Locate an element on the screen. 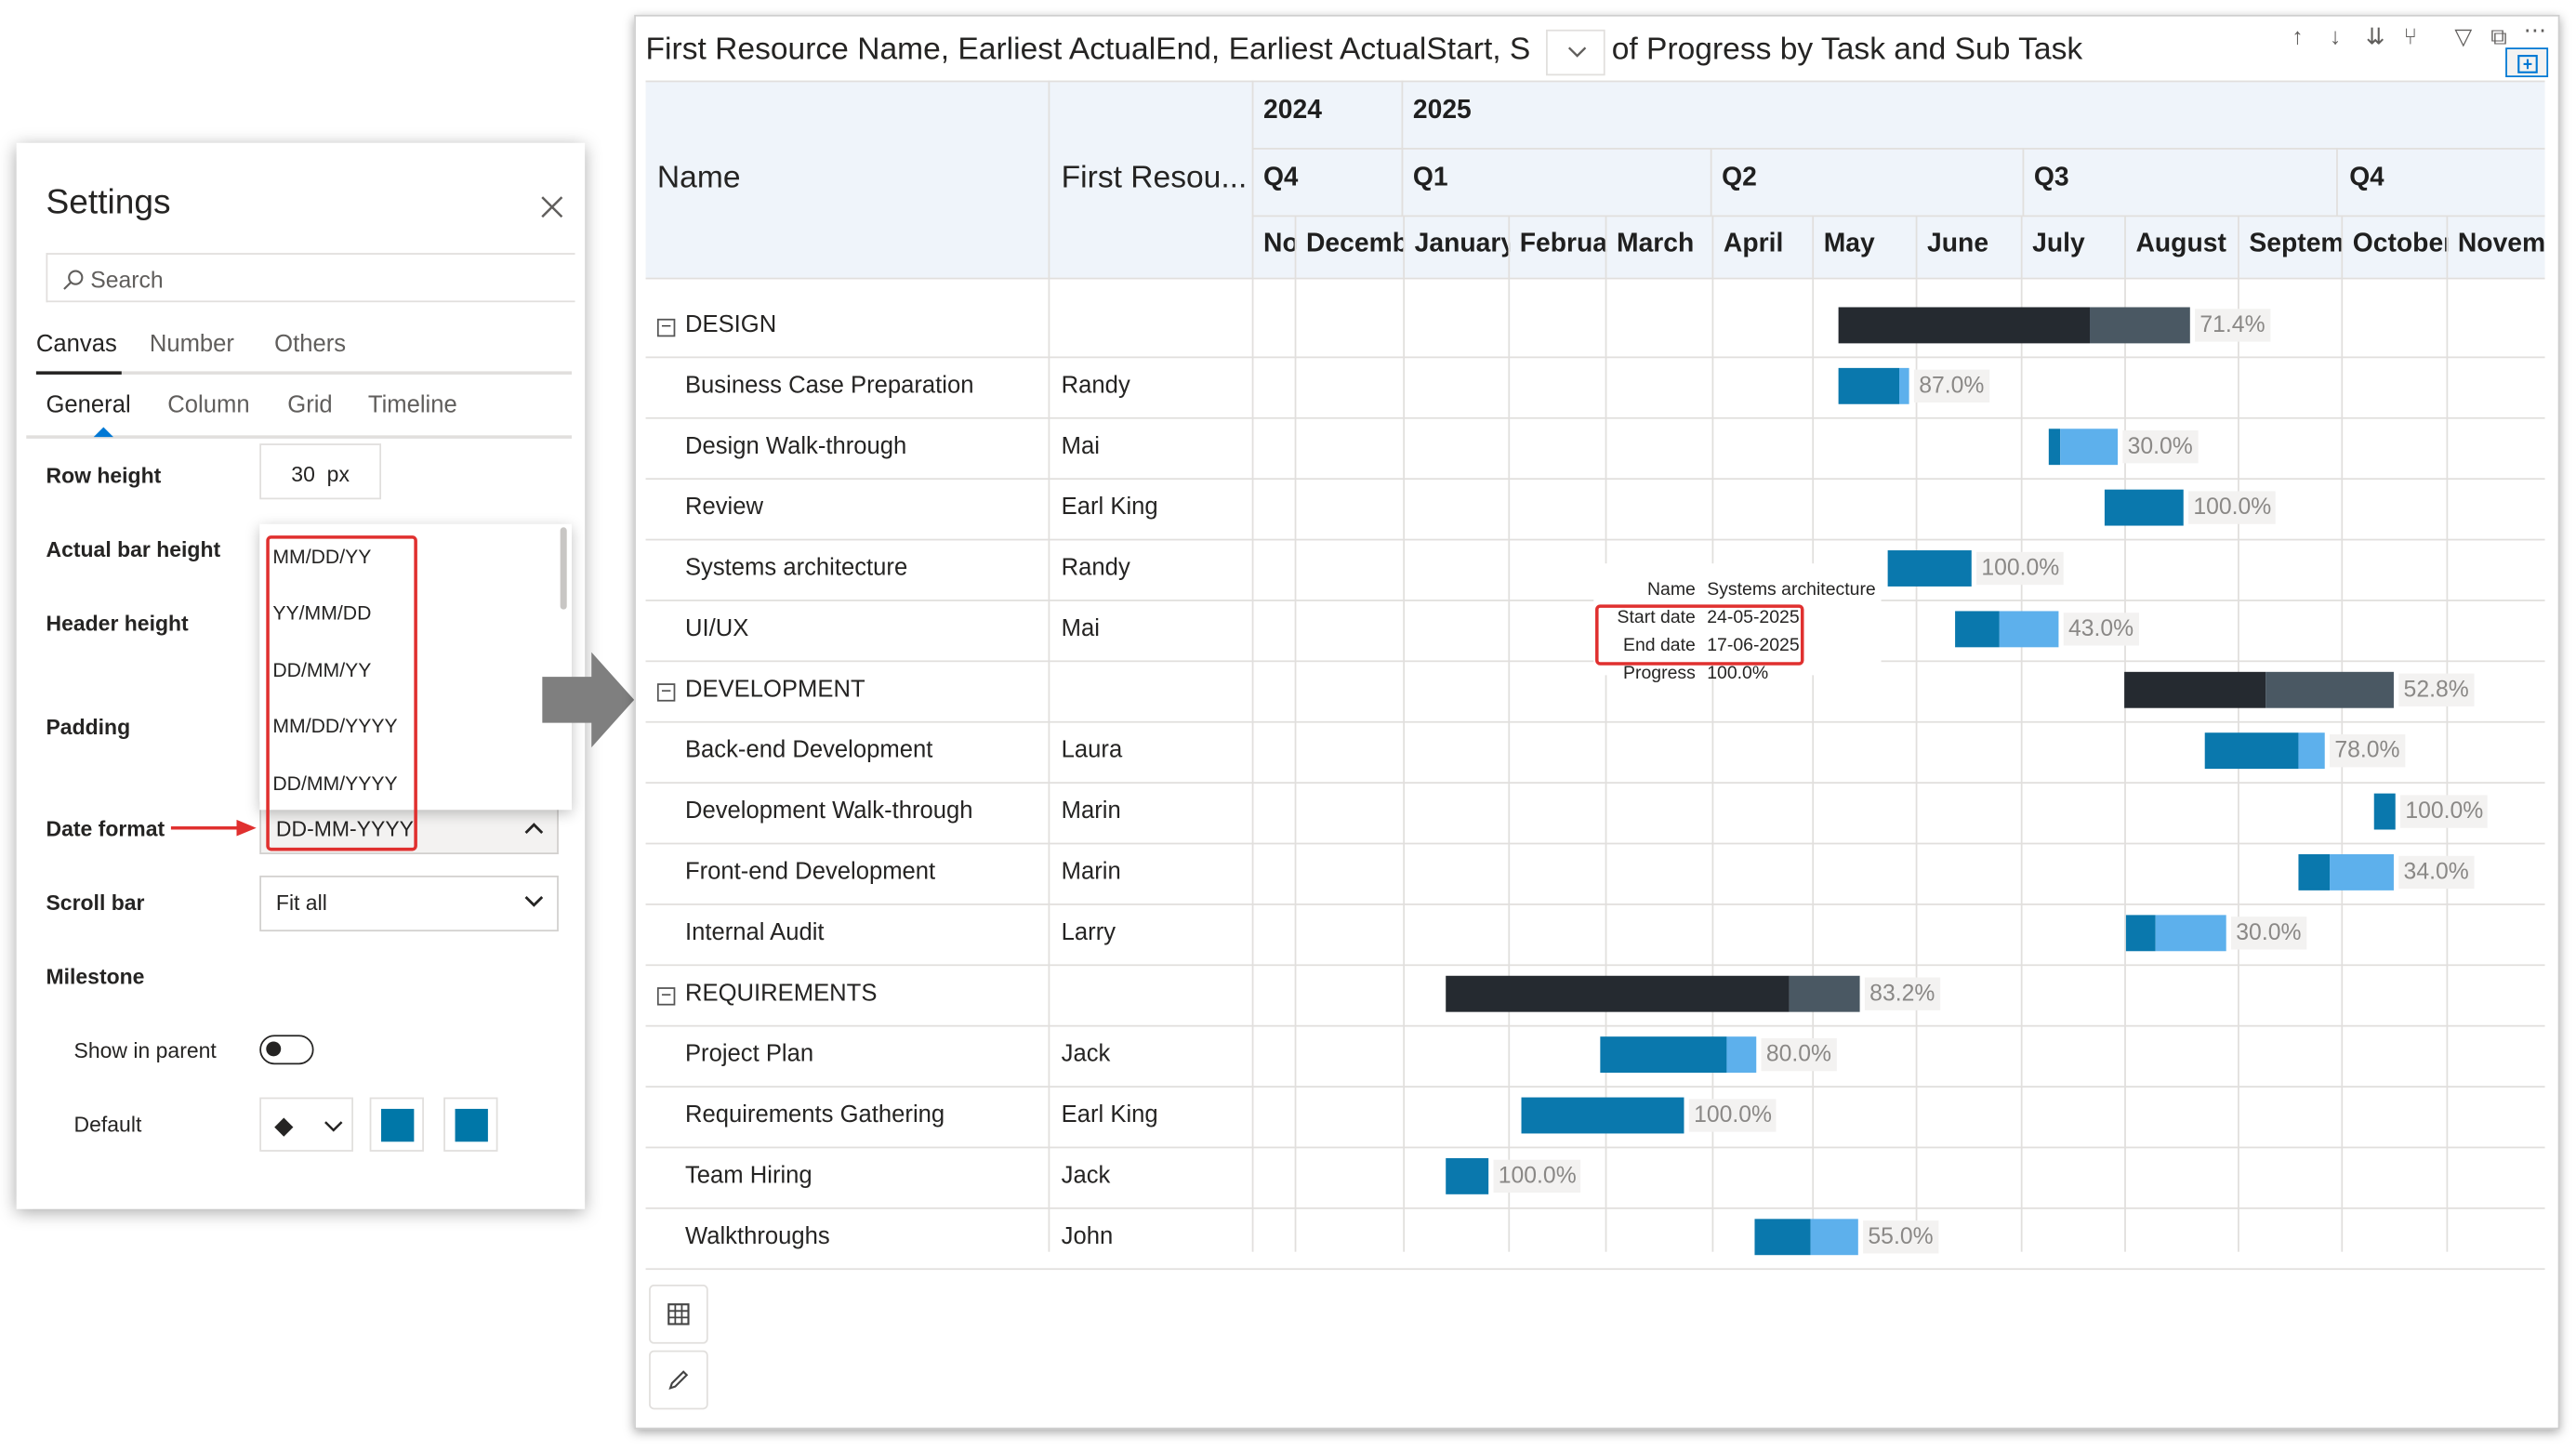  pin-visual-button is located at coordinates (2527, 62).